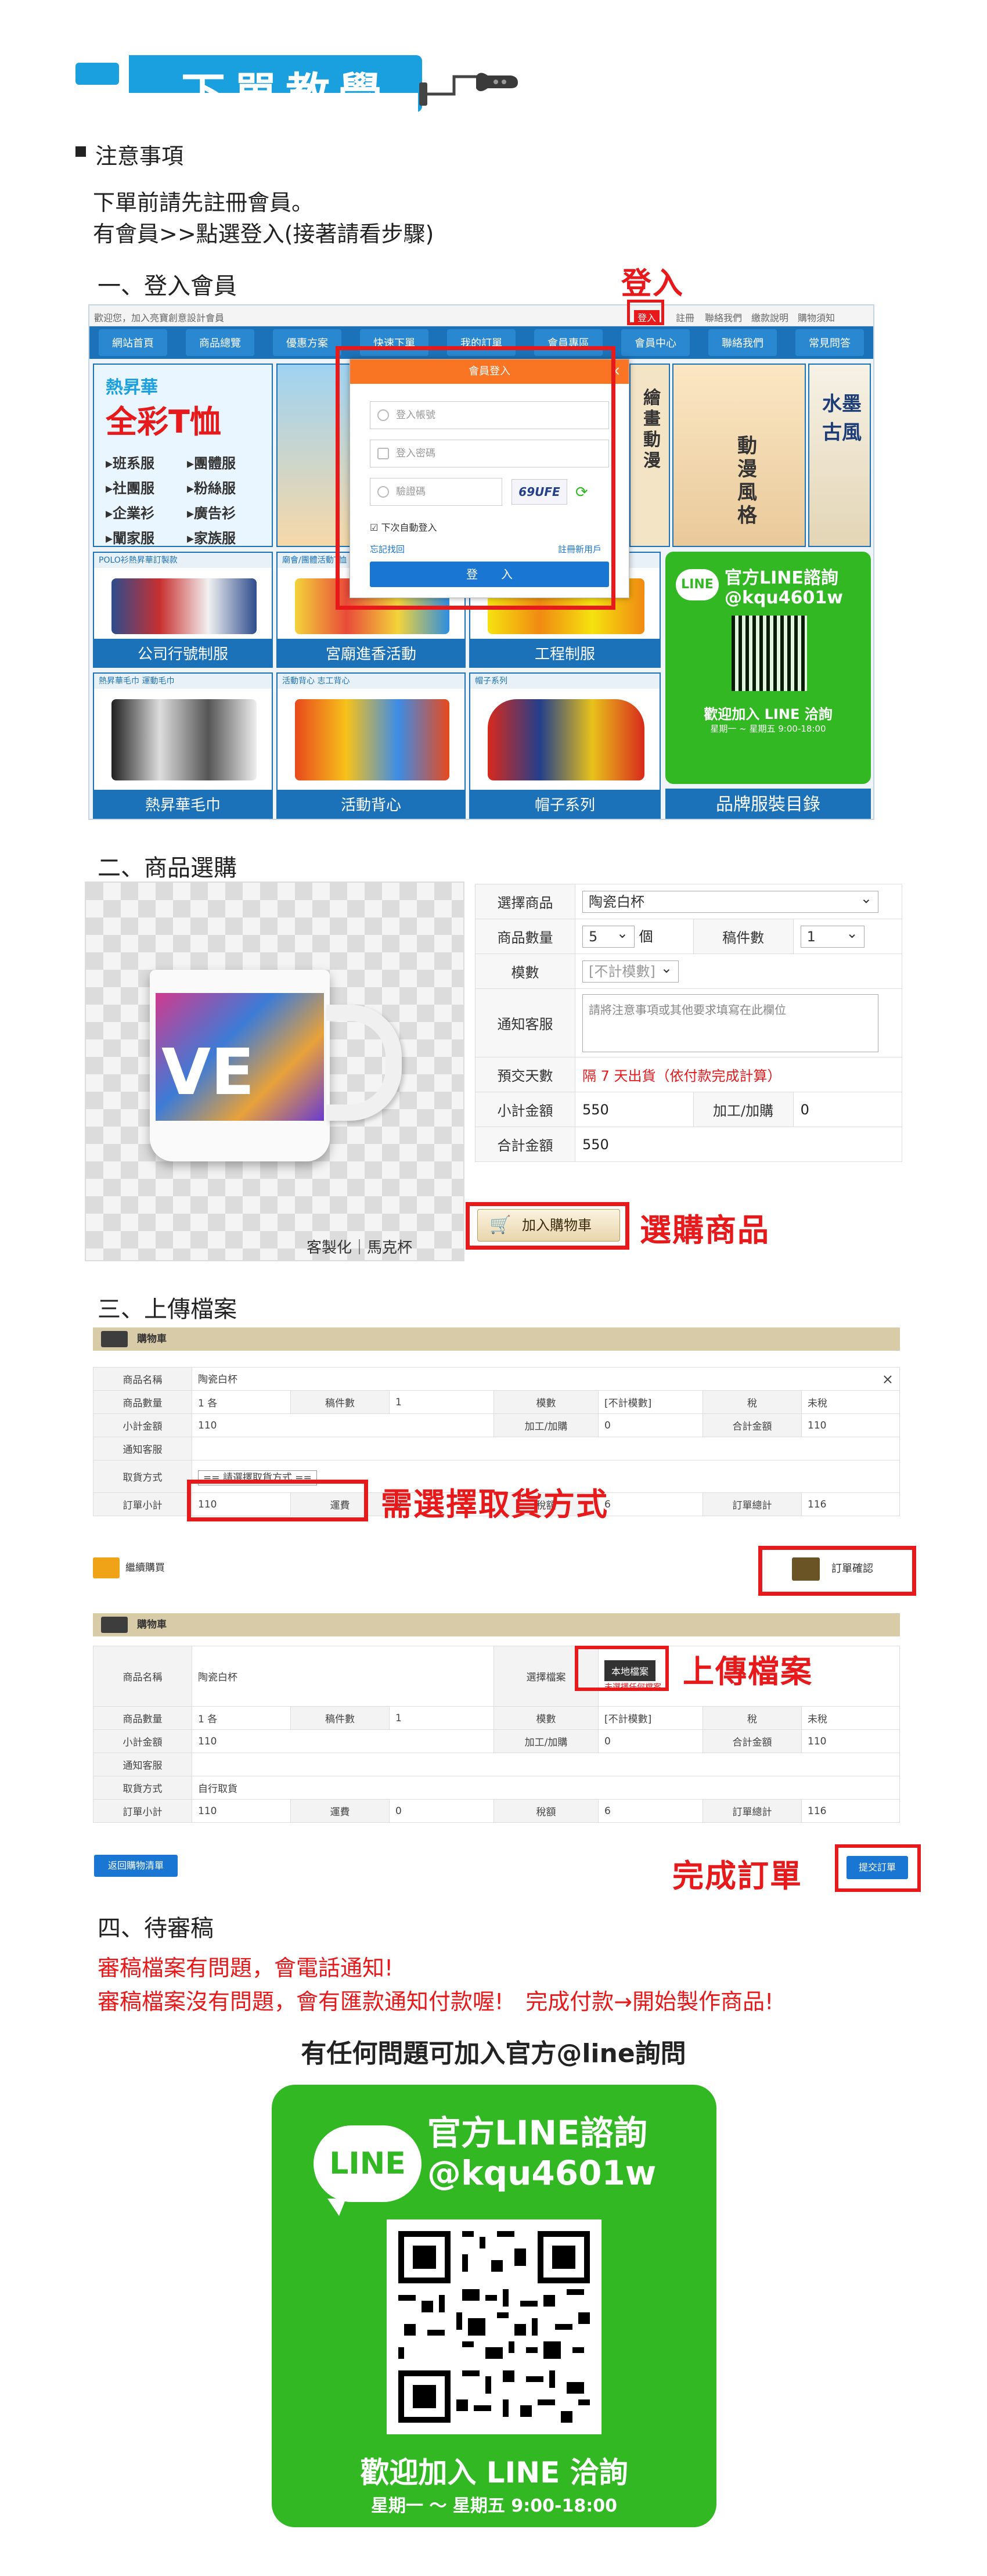 The width and height of the screenshot is (987, 2576). What do you see at coordinates (630, 970) in the screenshot?
I see `style-select: [不計模數]` at bounding box center [630, 970].